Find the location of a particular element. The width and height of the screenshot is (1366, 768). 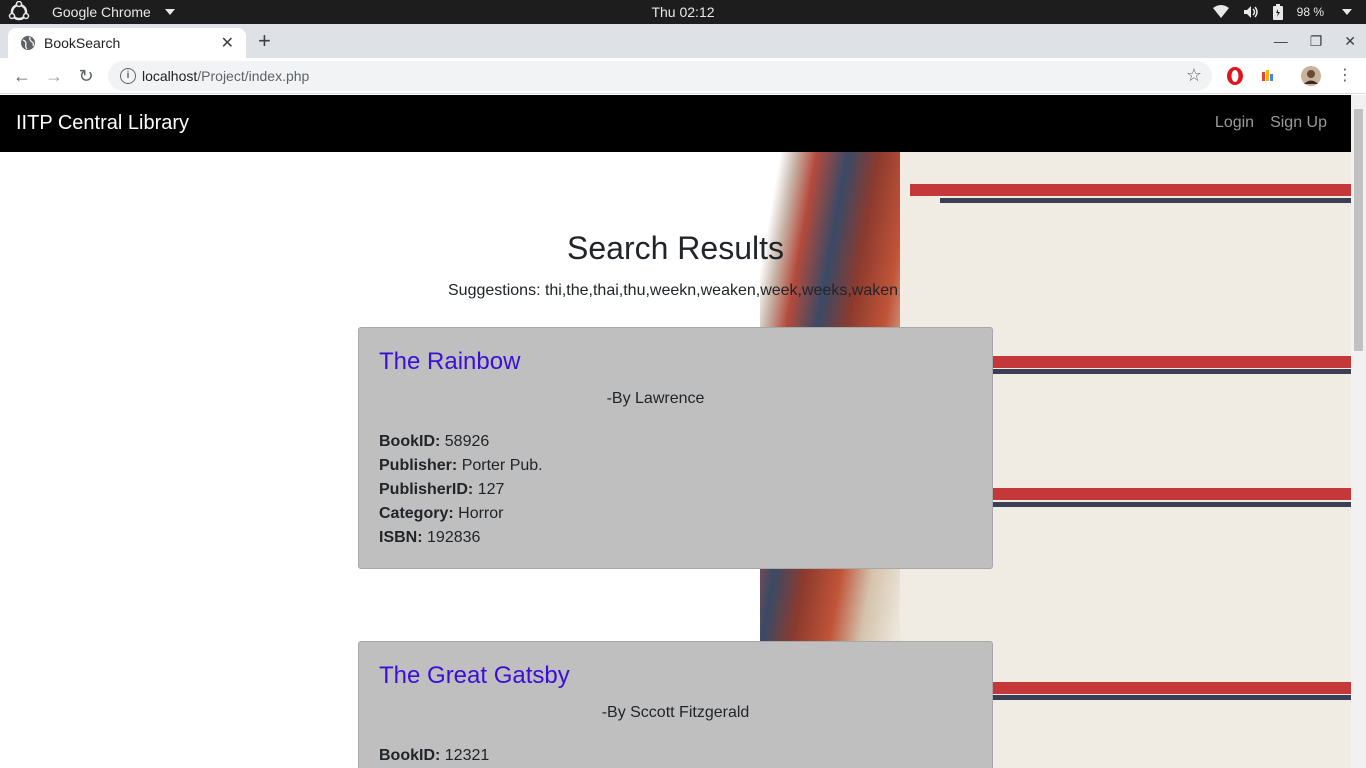

restore-icon: ❐ is located at coordinates (1316, 41).